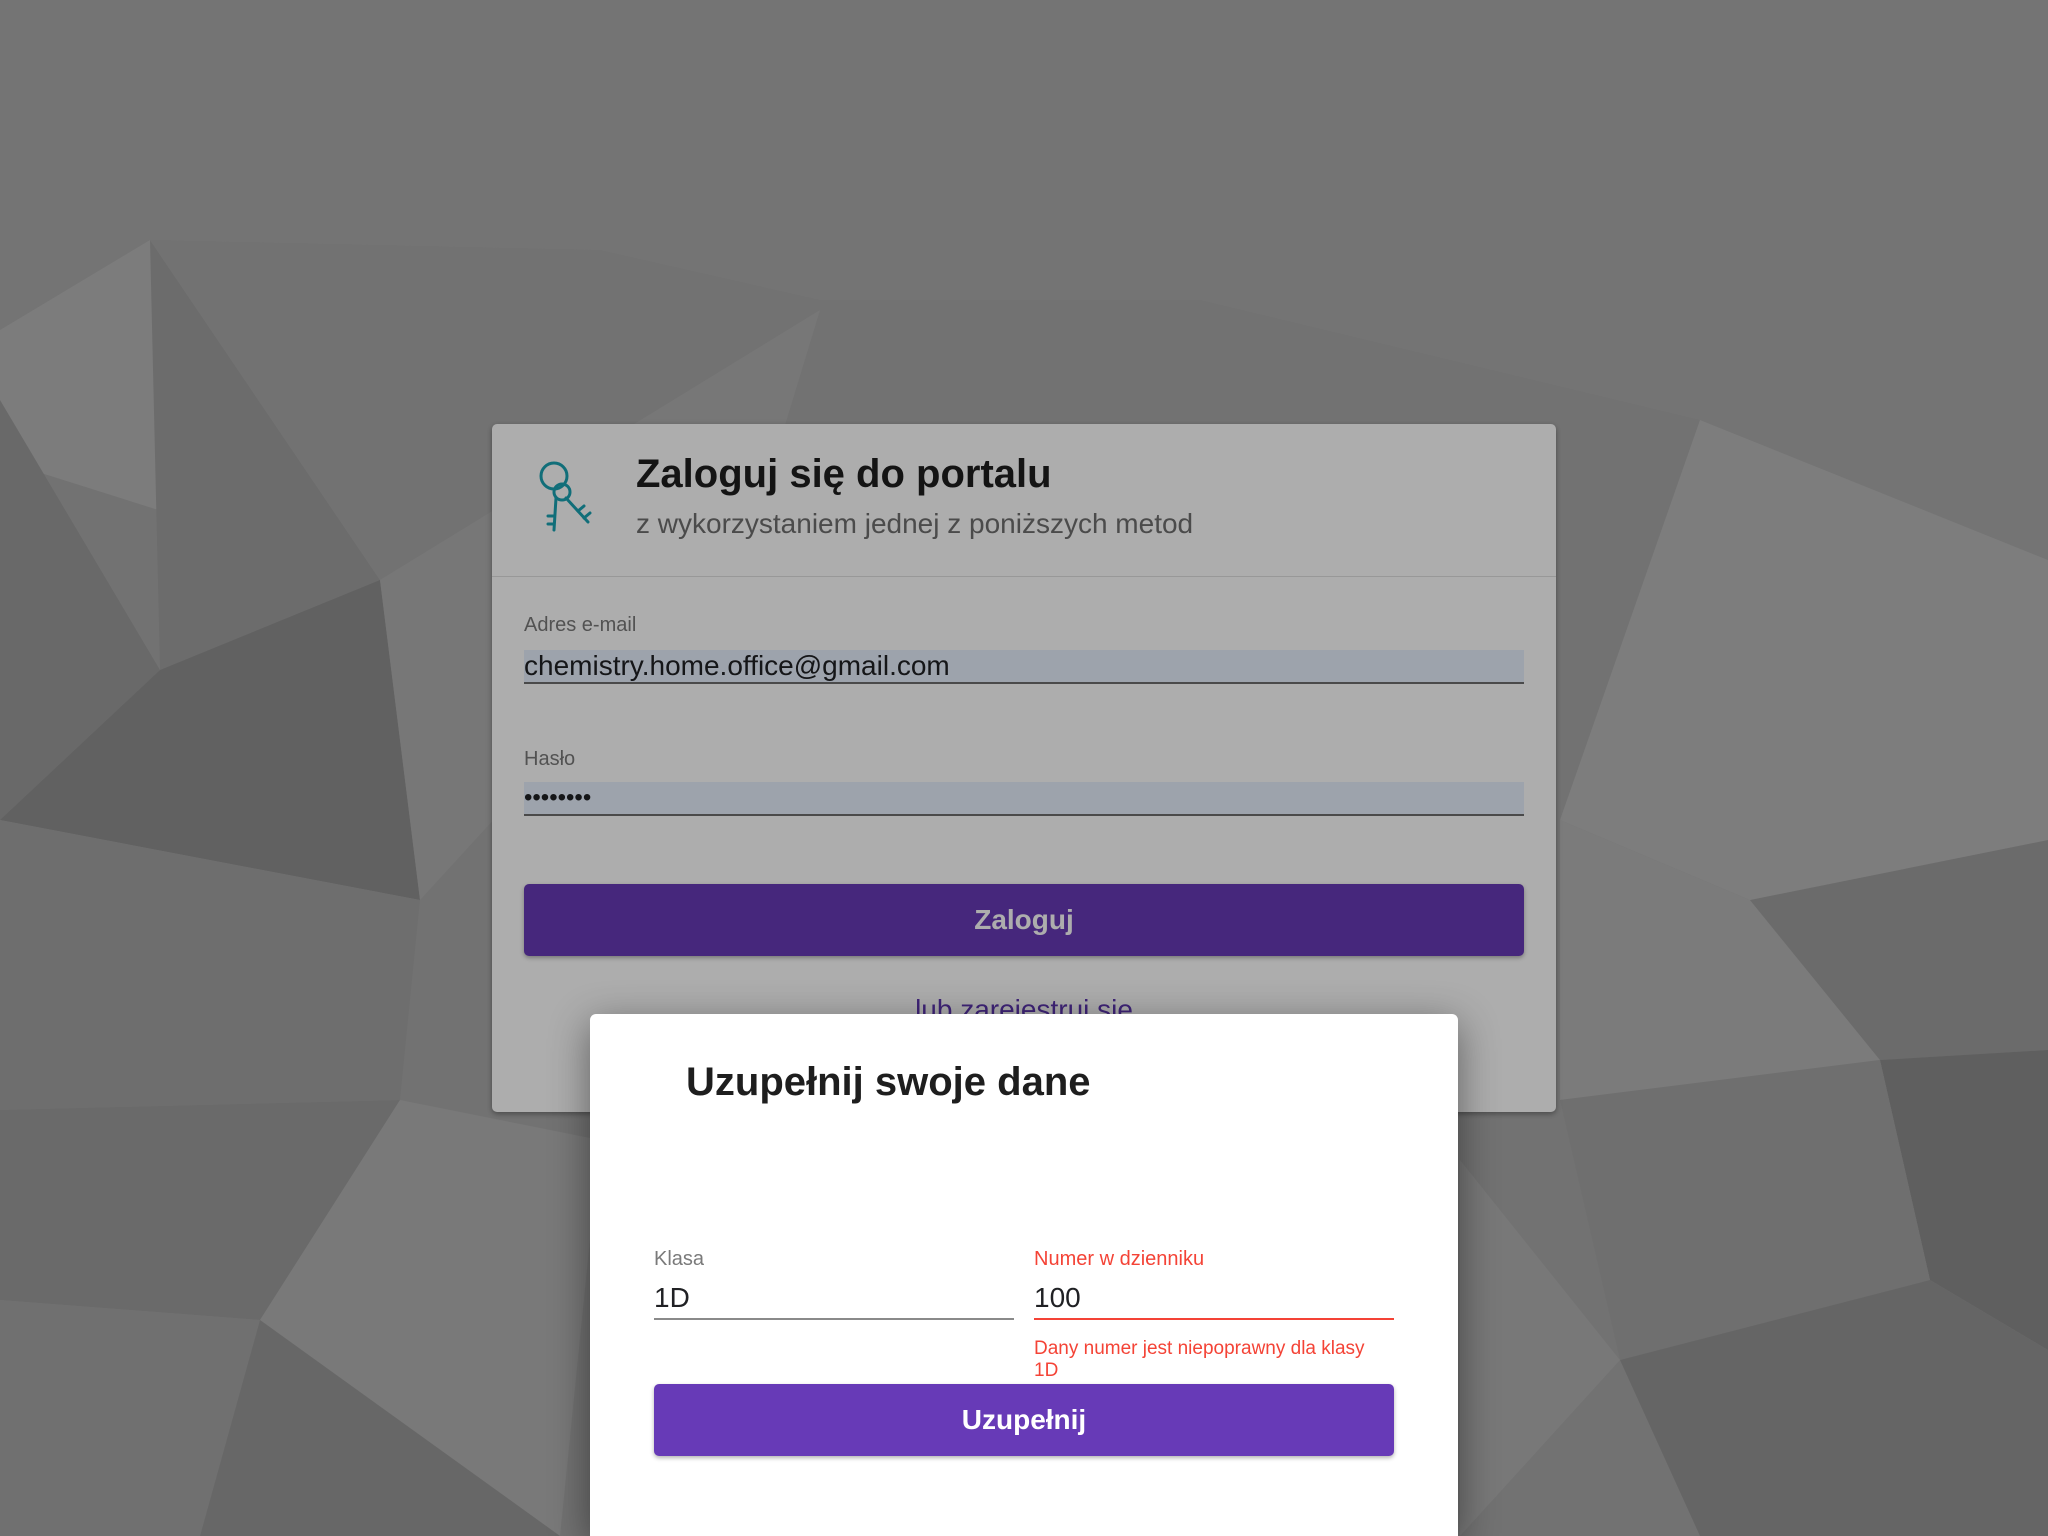  I want to click on complete-button: Uzupełnij, so click(1024, 1420).